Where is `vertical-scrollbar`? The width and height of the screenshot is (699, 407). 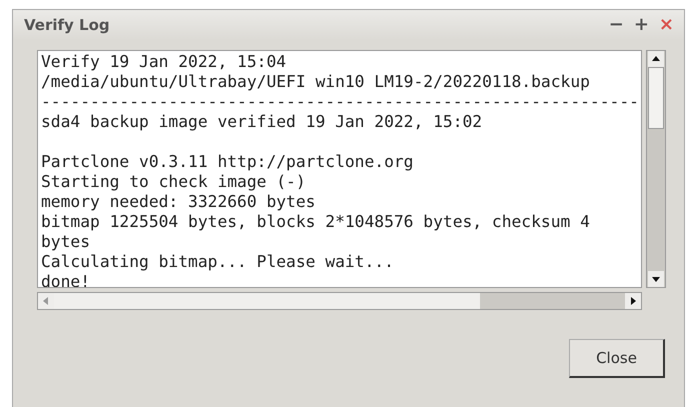
vertical-scrollbar is located at coordinates (656, 169).